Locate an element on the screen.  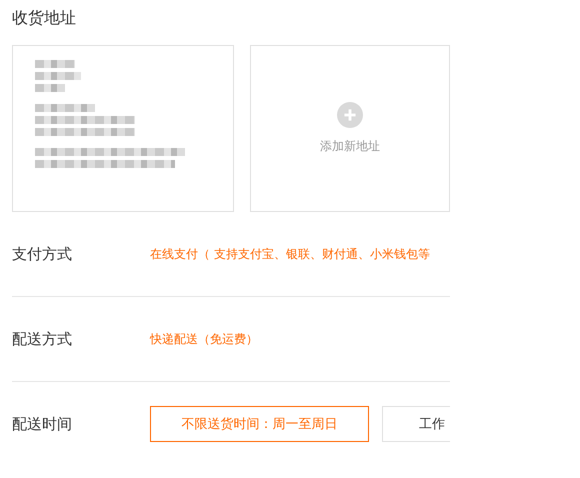
section-title: 收货地址 is located at coordinates (44, 18).